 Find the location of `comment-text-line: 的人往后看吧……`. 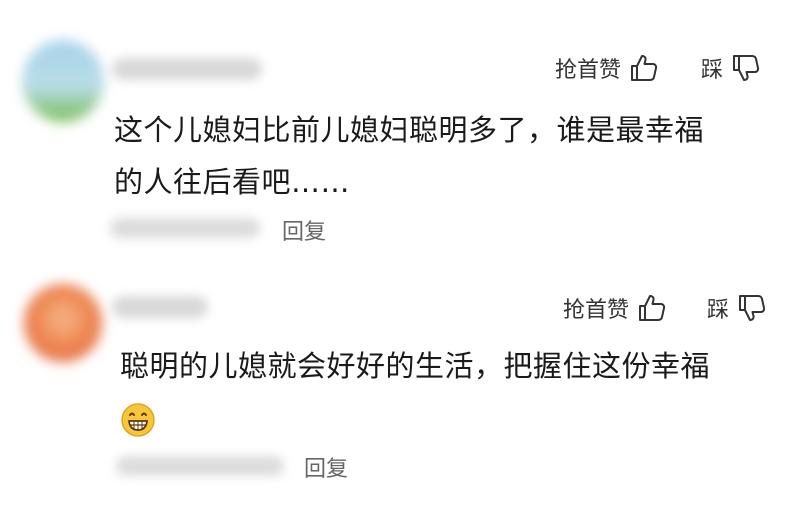

comment-text-line: 的人往后看吧…… is located at coordinates (232, 182).